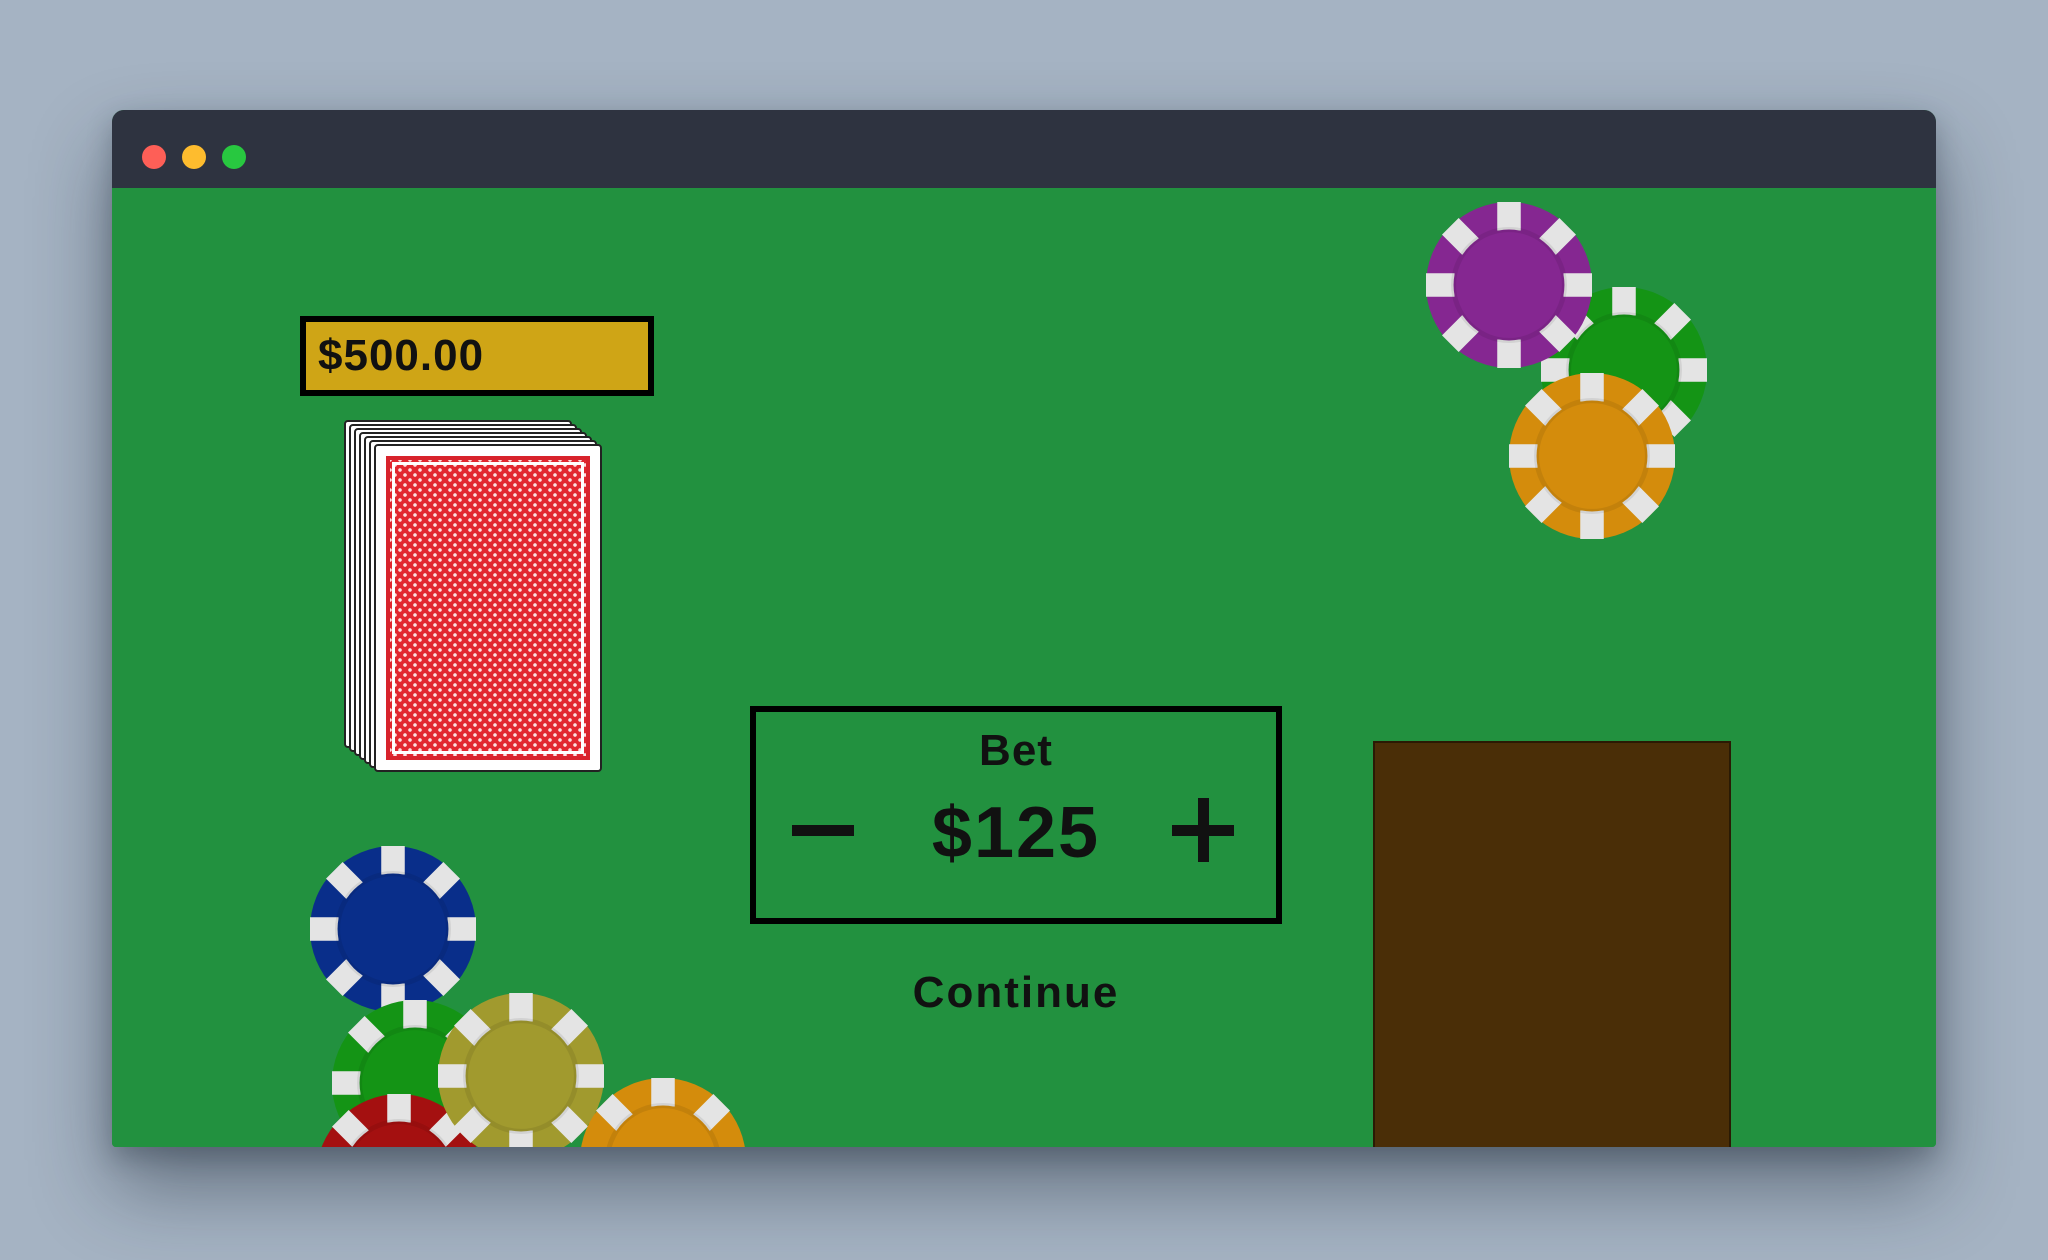  What do you see at coordinates (1016, 750) in the screenshot?
I see `bet-label: Bet` at bounding box center [1016, 750].